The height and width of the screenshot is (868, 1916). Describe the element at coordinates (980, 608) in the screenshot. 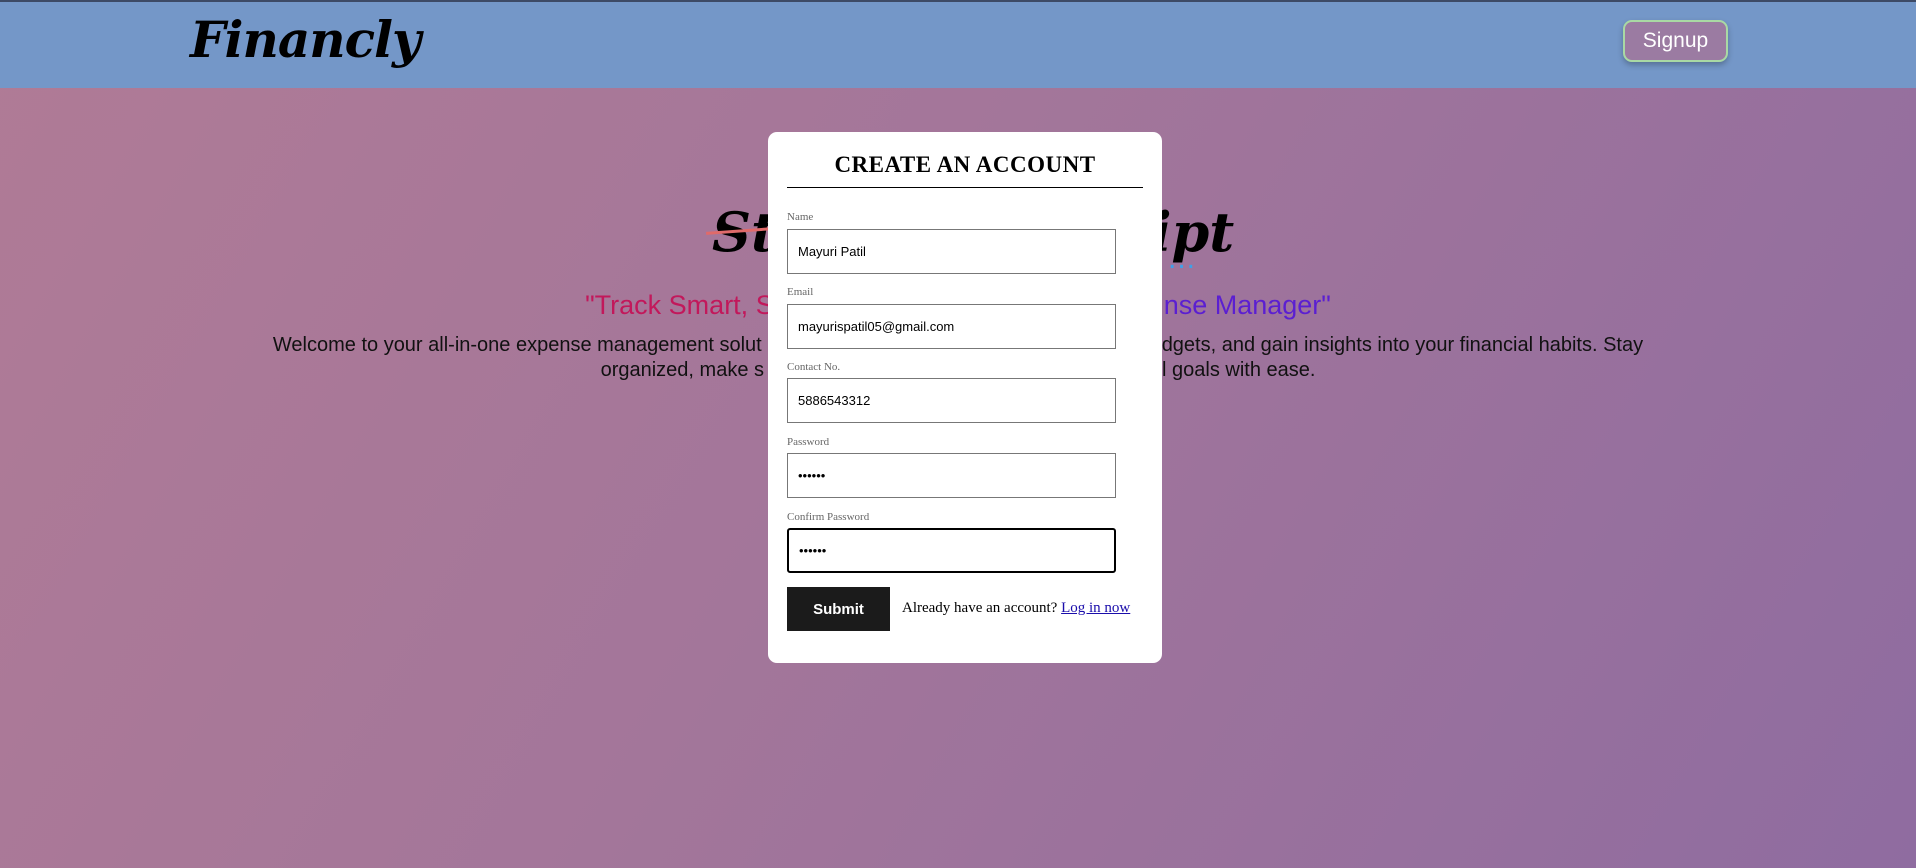

I see `login-prompt-text: Already have an account?` at that location.